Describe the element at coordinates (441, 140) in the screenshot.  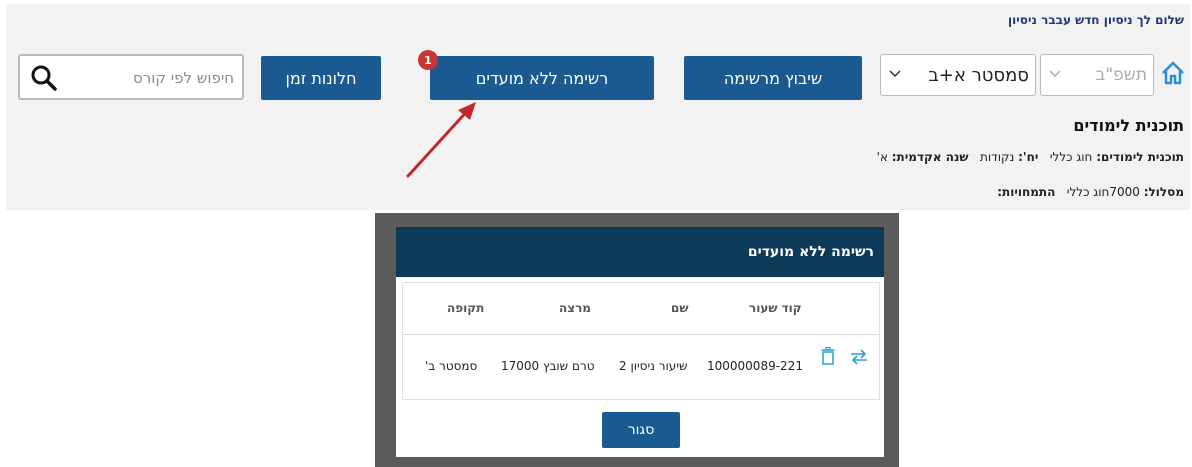
I see `annotation-arrow` at that location.